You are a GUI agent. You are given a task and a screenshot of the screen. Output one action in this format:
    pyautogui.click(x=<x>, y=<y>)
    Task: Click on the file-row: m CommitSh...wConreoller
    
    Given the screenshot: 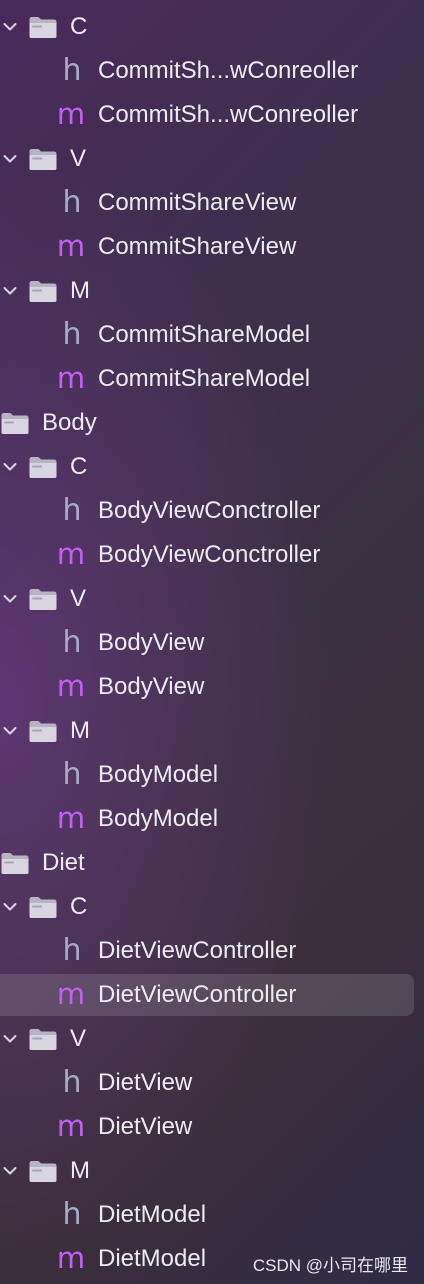 What is the action you would take?
    pyautogui.click(x=212, y=115)
    